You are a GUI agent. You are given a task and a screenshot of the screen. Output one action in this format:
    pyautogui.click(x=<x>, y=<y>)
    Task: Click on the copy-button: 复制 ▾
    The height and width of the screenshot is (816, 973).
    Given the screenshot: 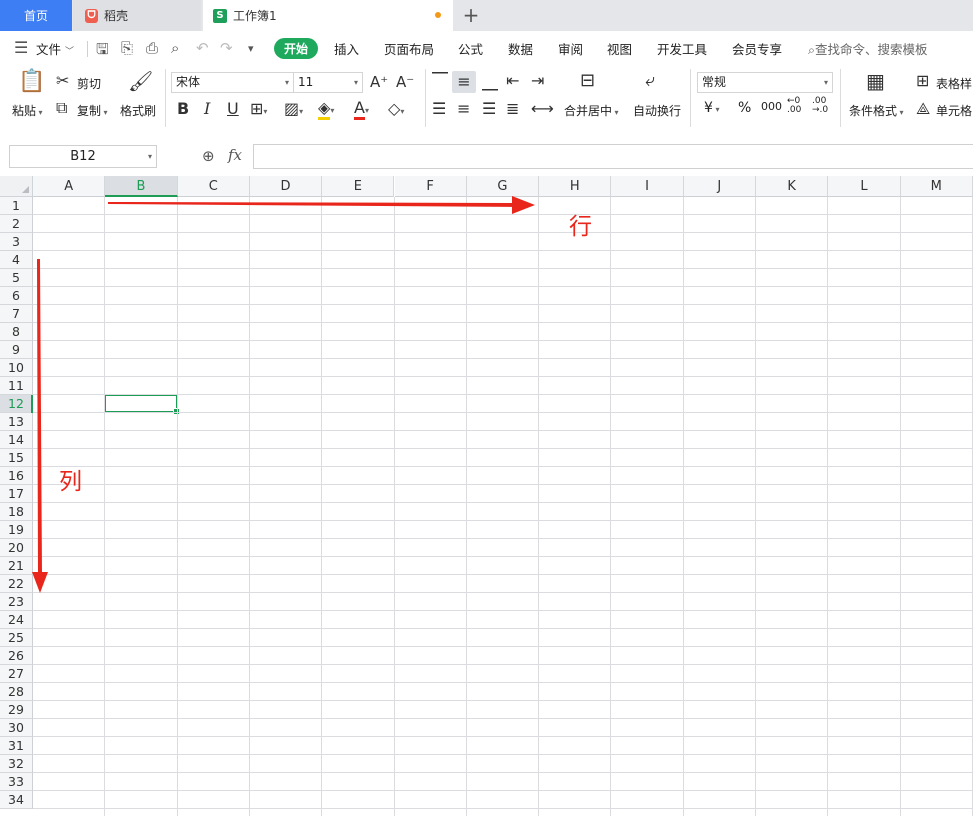 What is the action you would take?
    pyautogui.click(x=92, y=110)
    